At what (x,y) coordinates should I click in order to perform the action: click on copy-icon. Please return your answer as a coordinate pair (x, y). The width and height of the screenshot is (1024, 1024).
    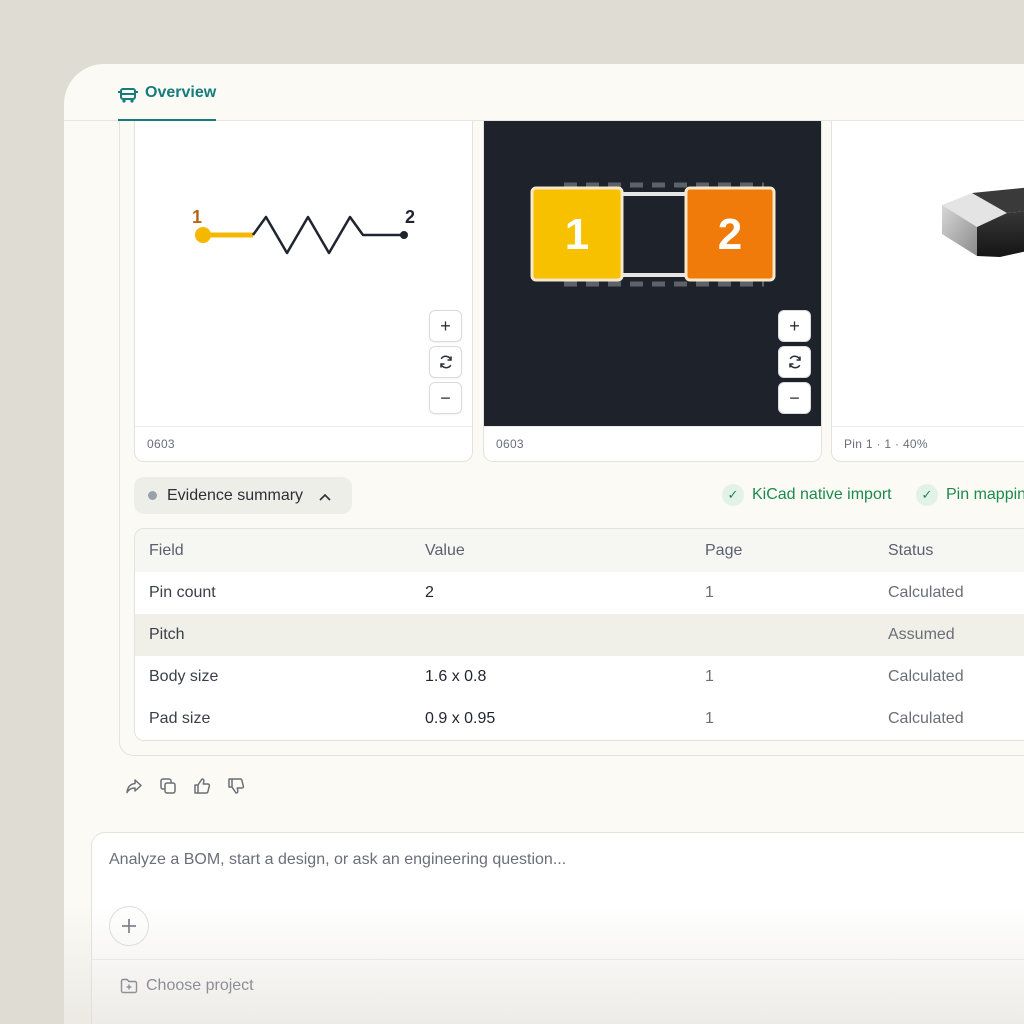
    Looking at the image, I should click on (168, 786).